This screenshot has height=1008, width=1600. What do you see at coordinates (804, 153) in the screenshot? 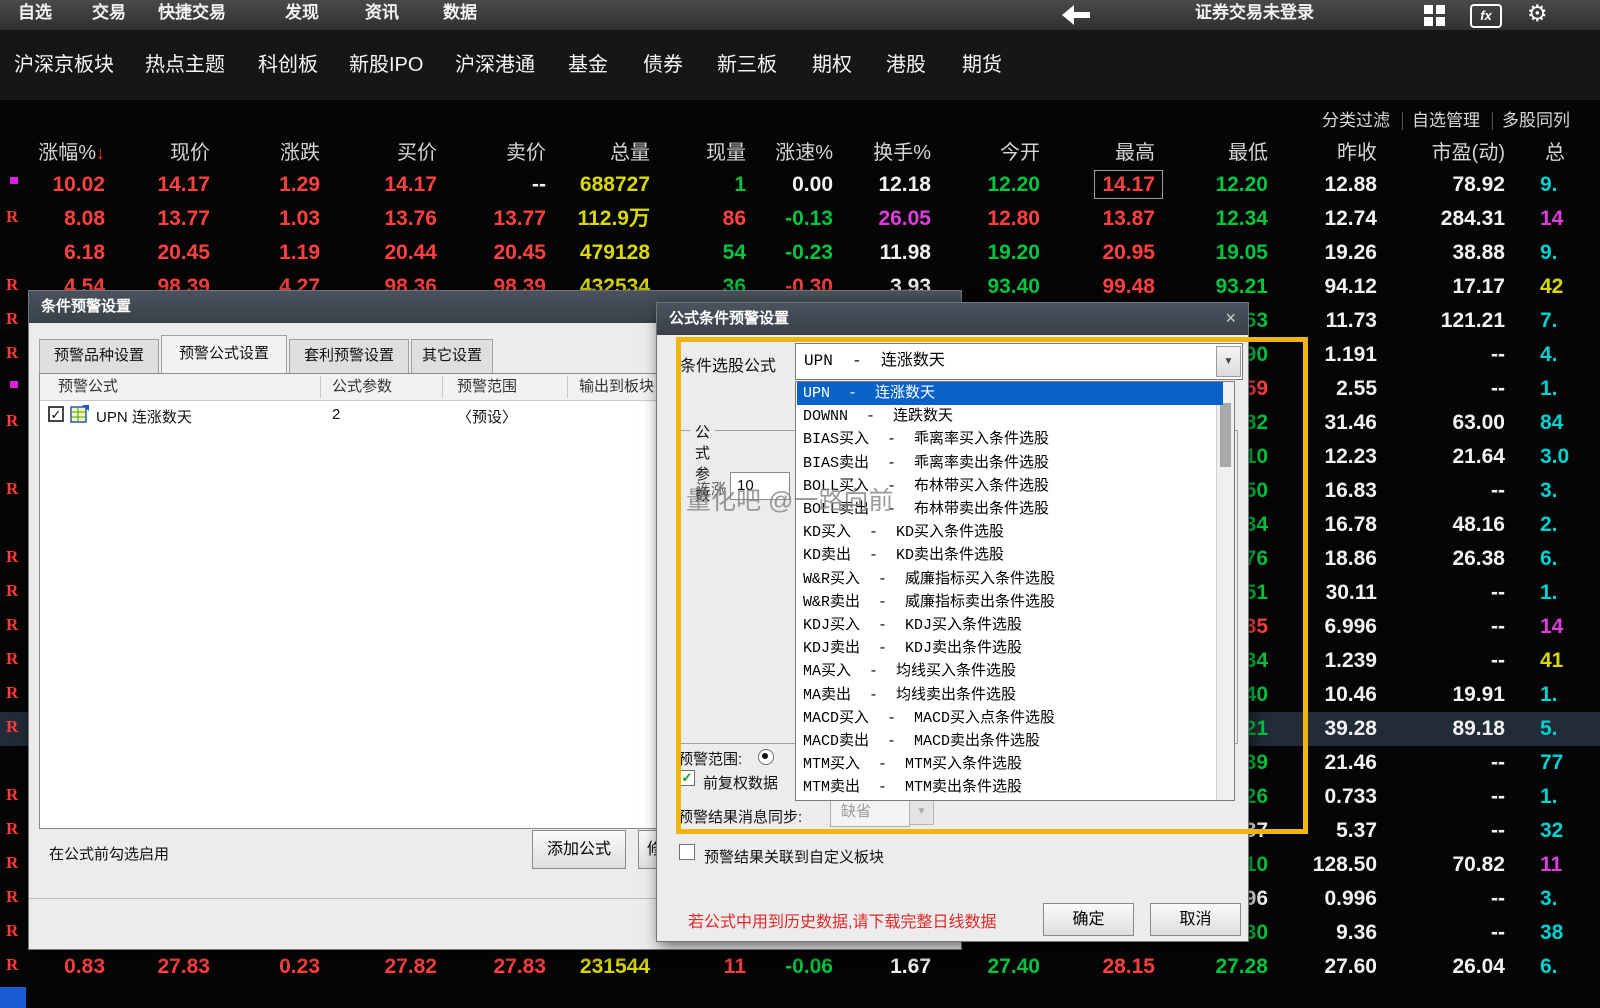
I see `column-header-7: 涨速%` at bounding box center [804, 153].